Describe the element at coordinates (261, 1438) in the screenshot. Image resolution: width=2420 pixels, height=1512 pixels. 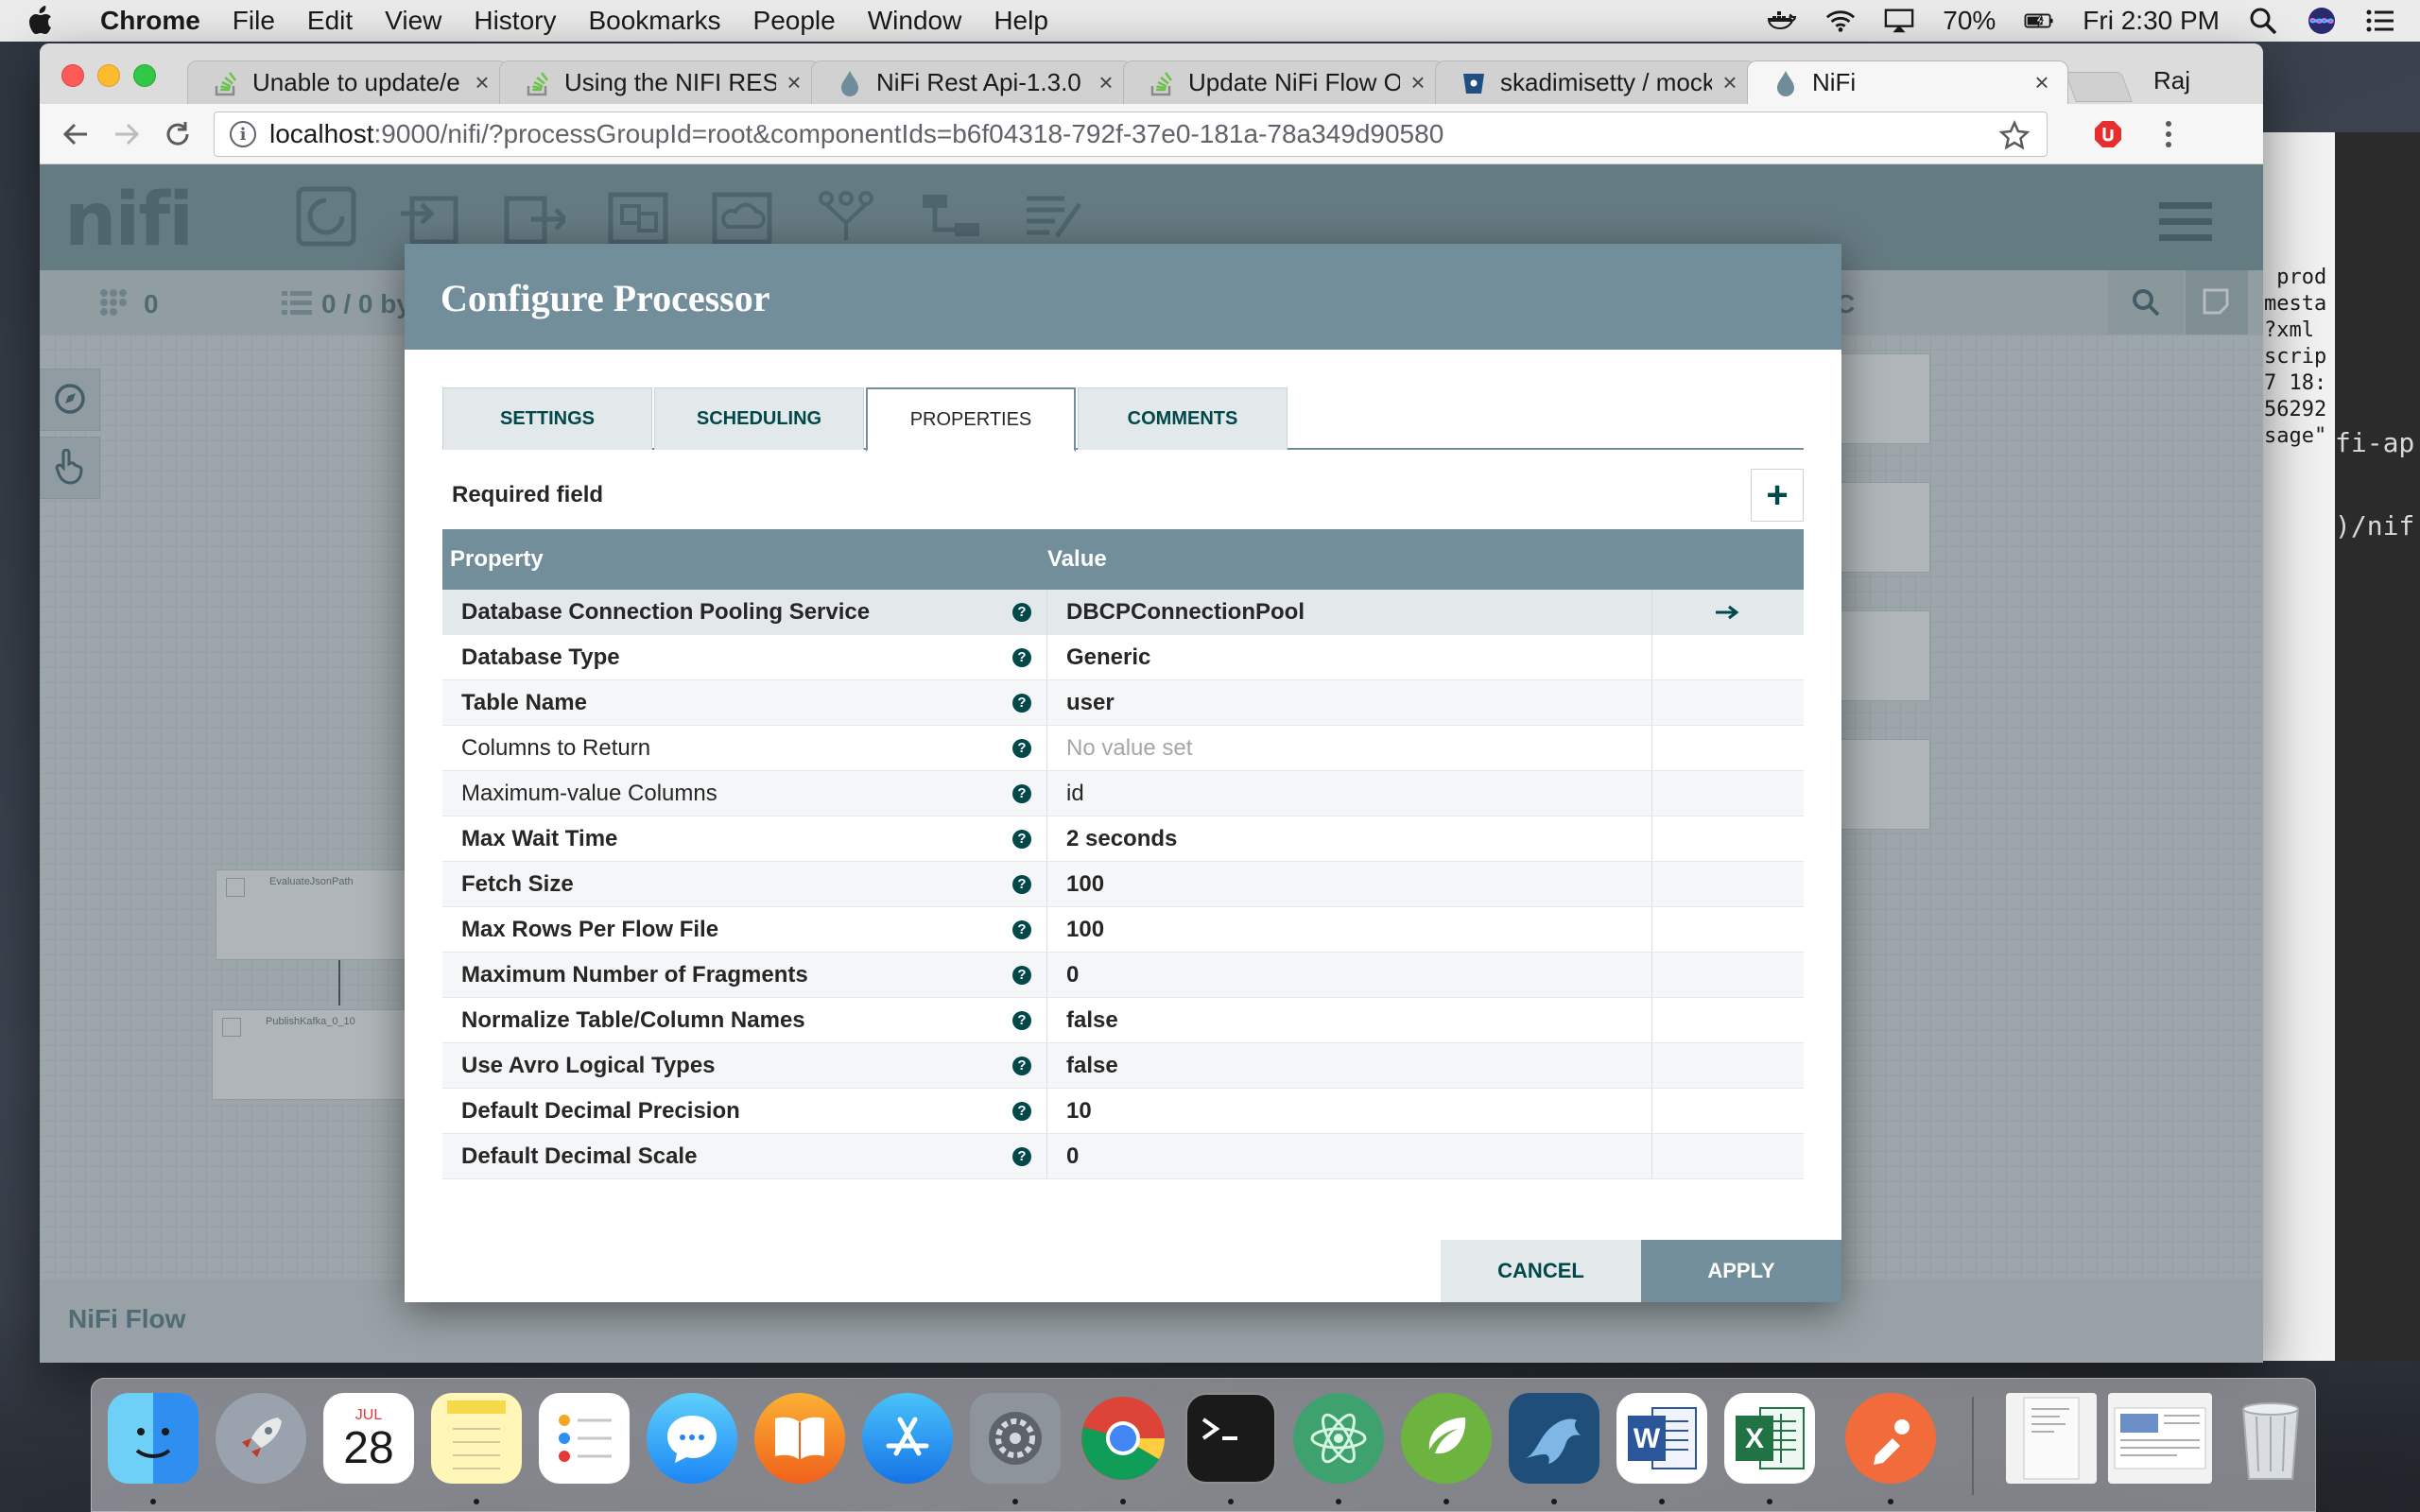
I see `launchpad-icon` at that location.